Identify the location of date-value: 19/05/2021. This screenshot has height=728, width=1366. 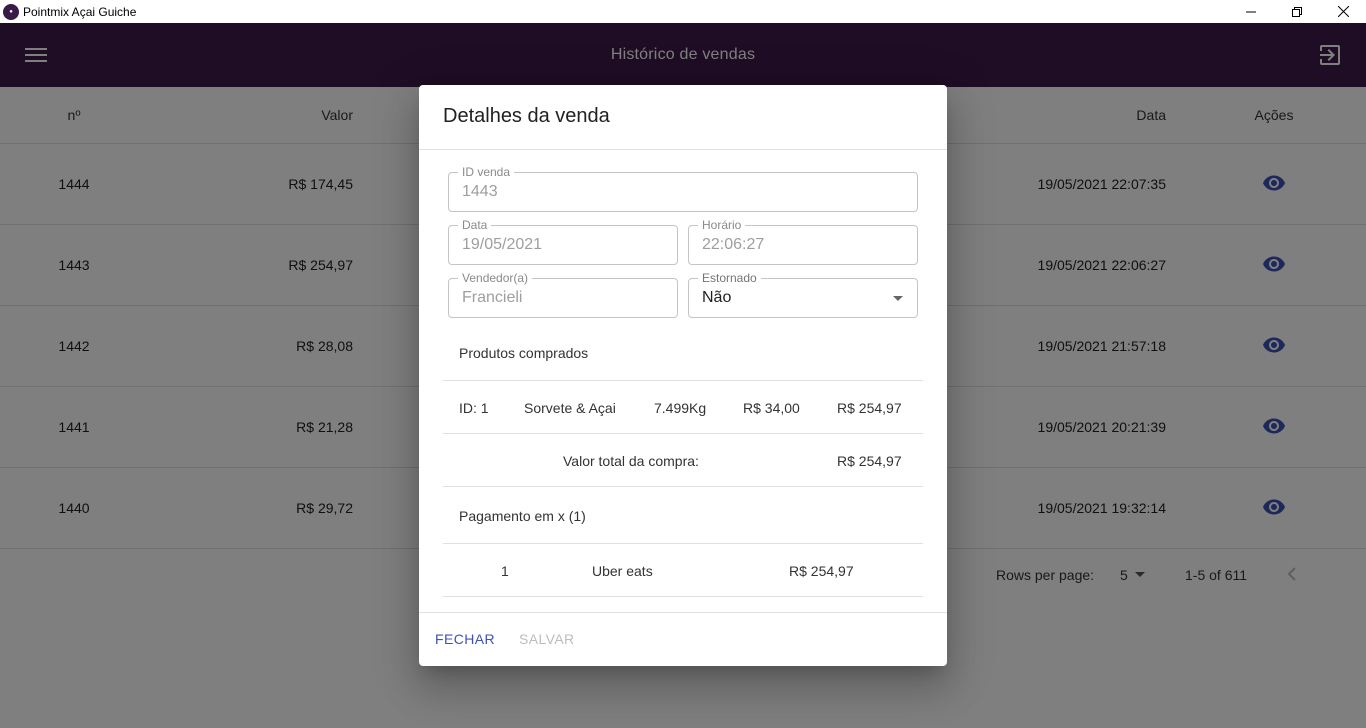
(502, 244).